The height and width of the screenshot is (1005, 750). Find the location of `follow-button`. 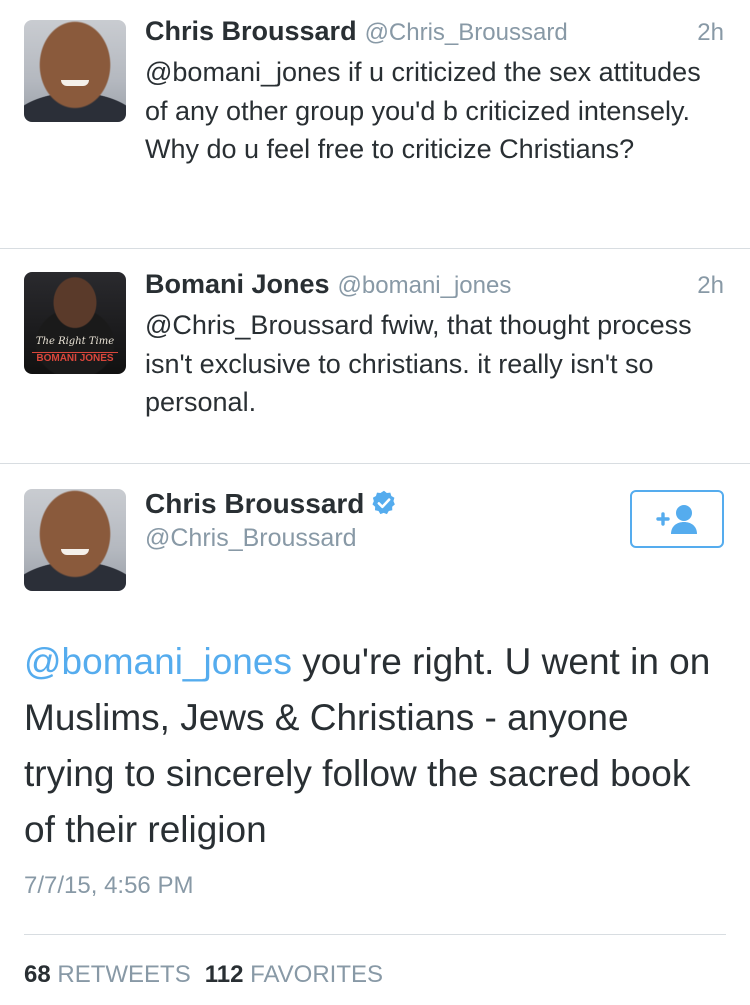

follow-button is located at coordinates (677, 519).